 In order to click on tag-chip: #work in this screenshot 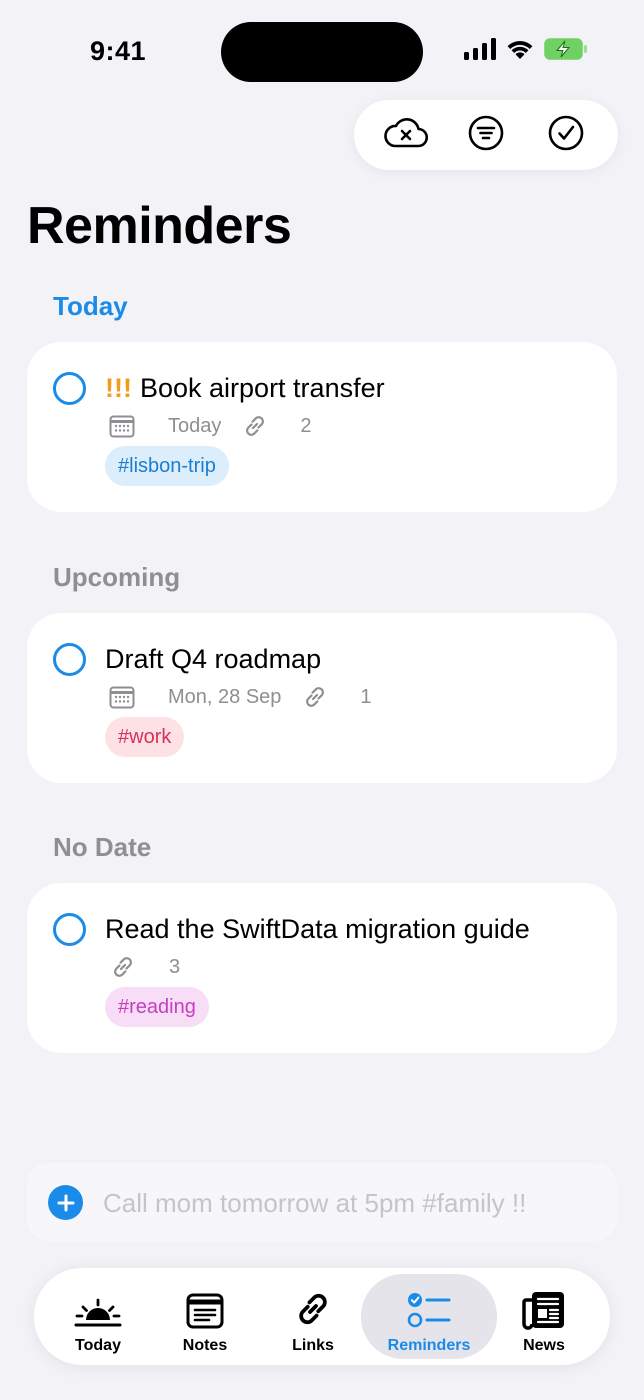, I will do `click(145, 737)`.